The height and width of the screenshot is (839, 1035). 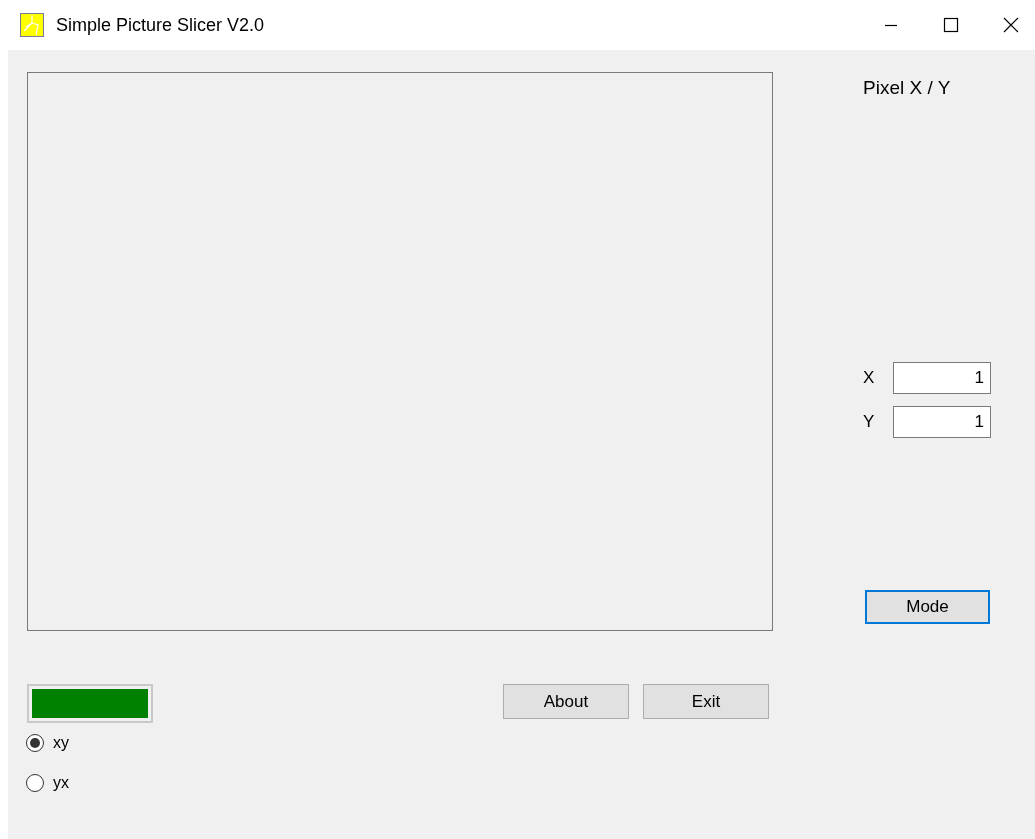 I want to click on app-icon, so click(x=32, y=25).